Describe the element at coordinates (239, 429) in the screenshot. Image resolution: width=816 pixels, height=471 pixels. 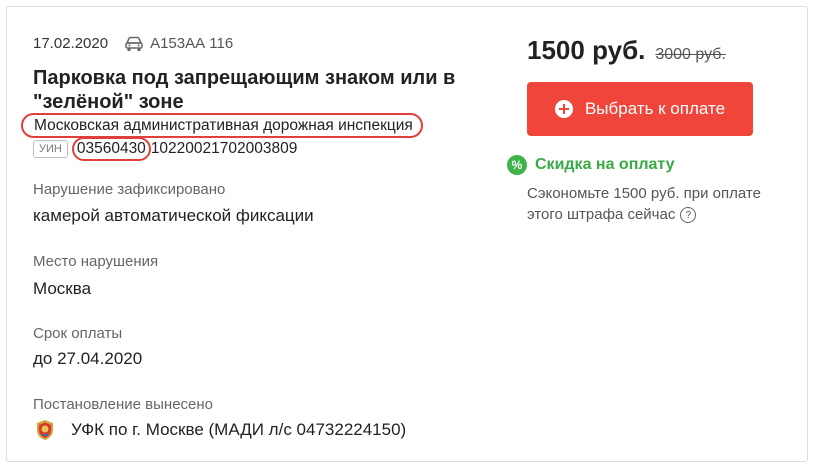
I see `issued-value: УФК по г. Москве (МАДИ л/с 04732224150)` at that location.